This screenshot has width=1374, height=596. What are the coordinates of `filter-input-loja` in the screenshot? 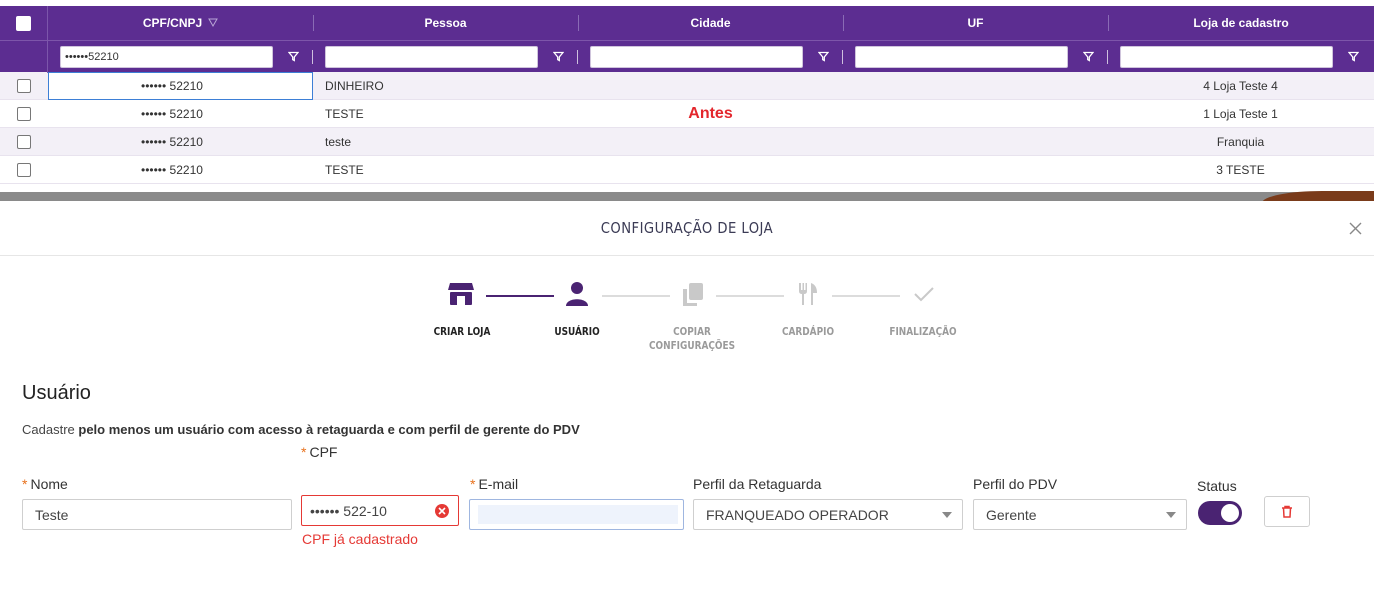 It's located at (1226, 56).